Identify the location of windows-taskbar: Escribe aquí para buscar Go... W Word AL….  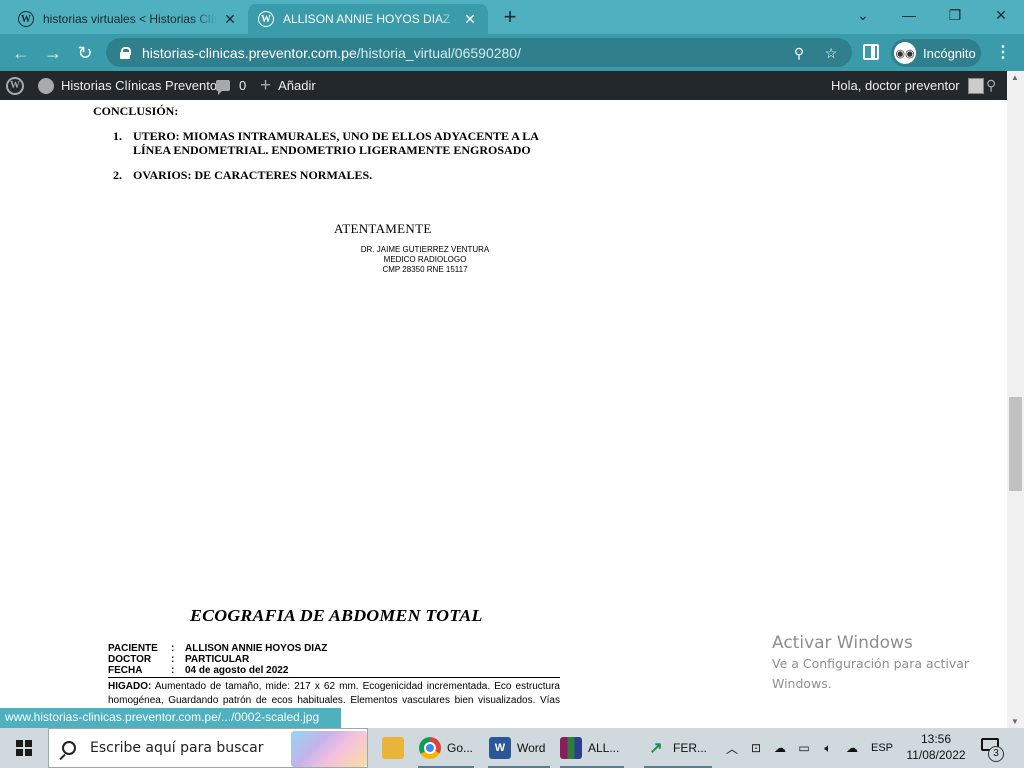
(512, 748).